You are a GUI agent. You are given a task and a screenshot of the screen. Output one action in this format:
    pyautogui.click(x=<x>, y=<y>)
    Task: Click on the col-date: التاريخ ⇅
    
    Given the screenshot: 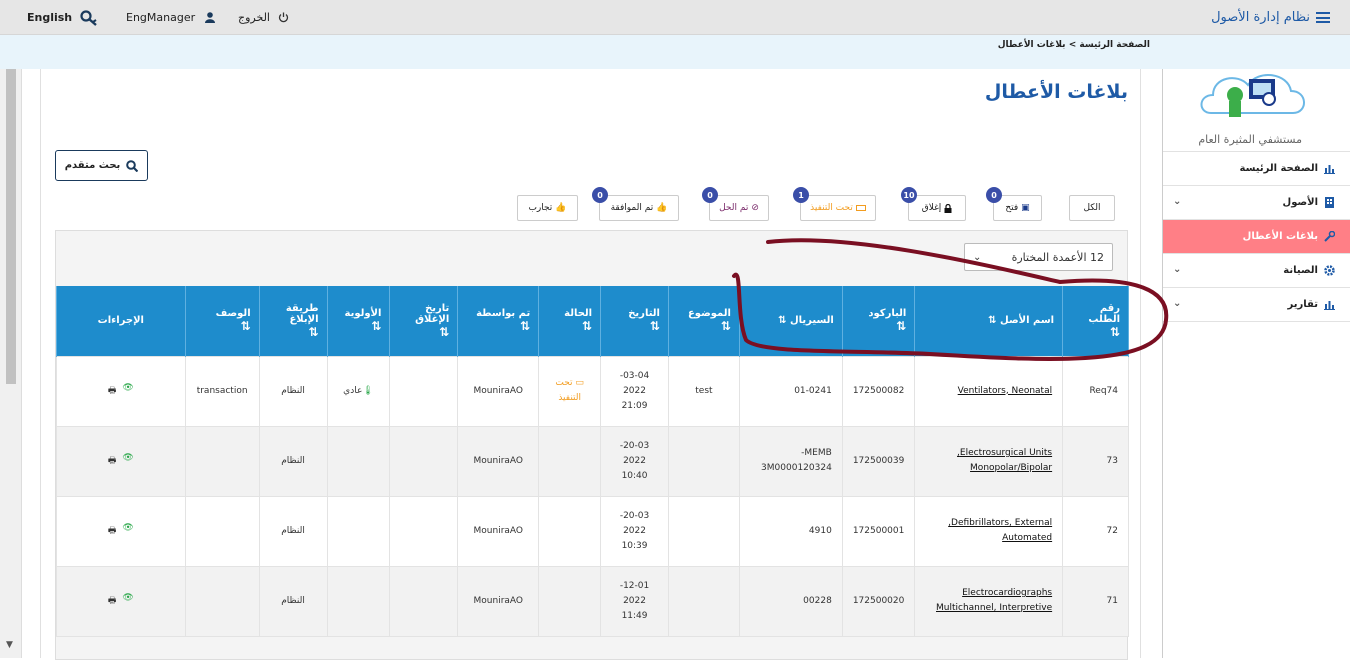 What is the action you would take?
    pyautogui.click(x=634, y=321)
    